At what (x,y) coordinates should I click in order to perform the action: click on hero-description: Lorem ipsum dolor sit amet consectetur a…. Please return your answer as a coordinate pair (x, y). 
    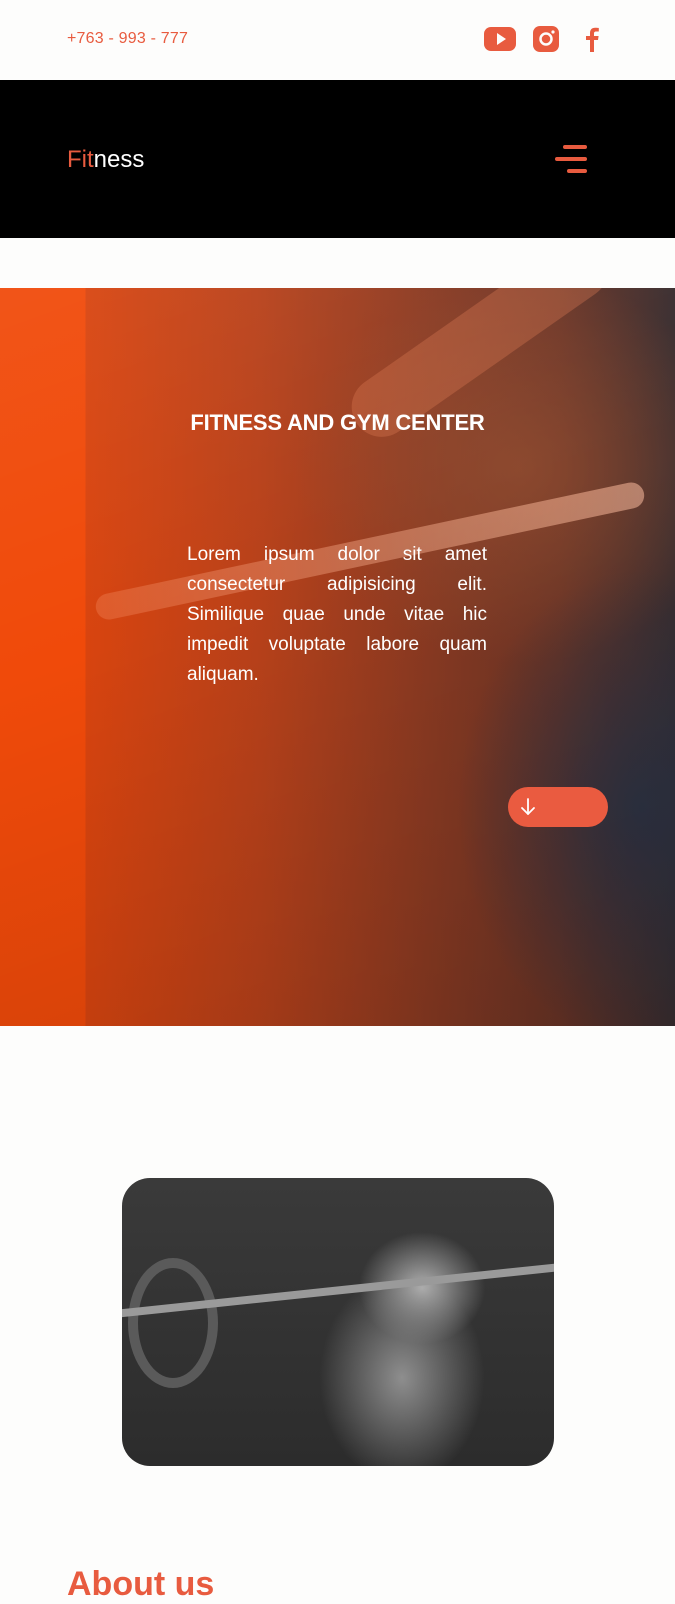
    Looking at the image, I should click on (337, 614).